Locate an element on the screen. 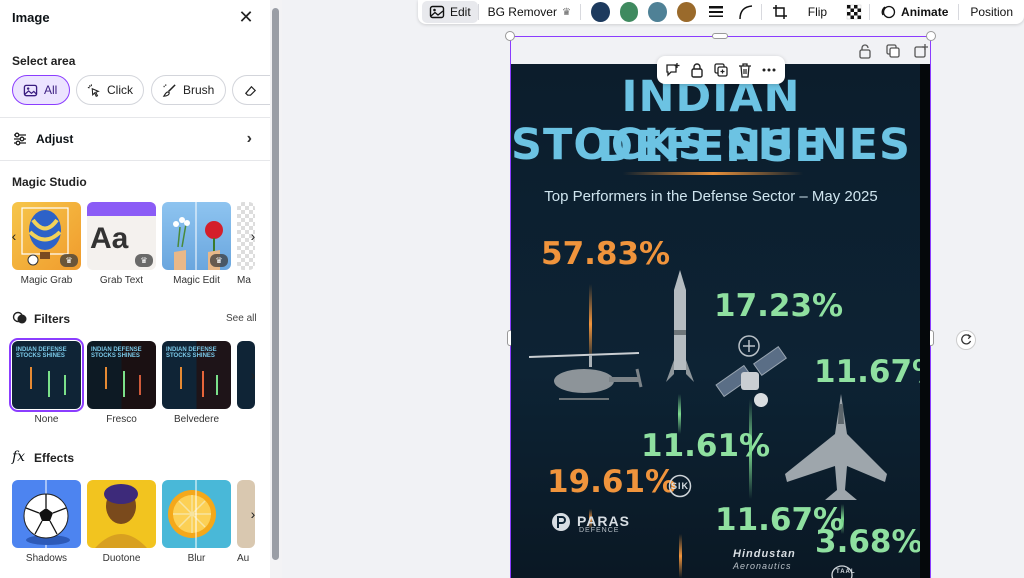  filter-none-label: None is located at coordinates (46, 419).